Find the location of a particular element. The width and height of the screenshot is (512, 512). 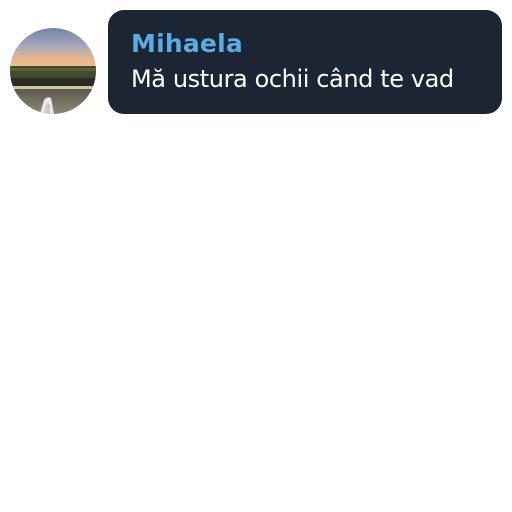

message-text: Mă ustura ochii când te vad is located at coordinates (292, 79).